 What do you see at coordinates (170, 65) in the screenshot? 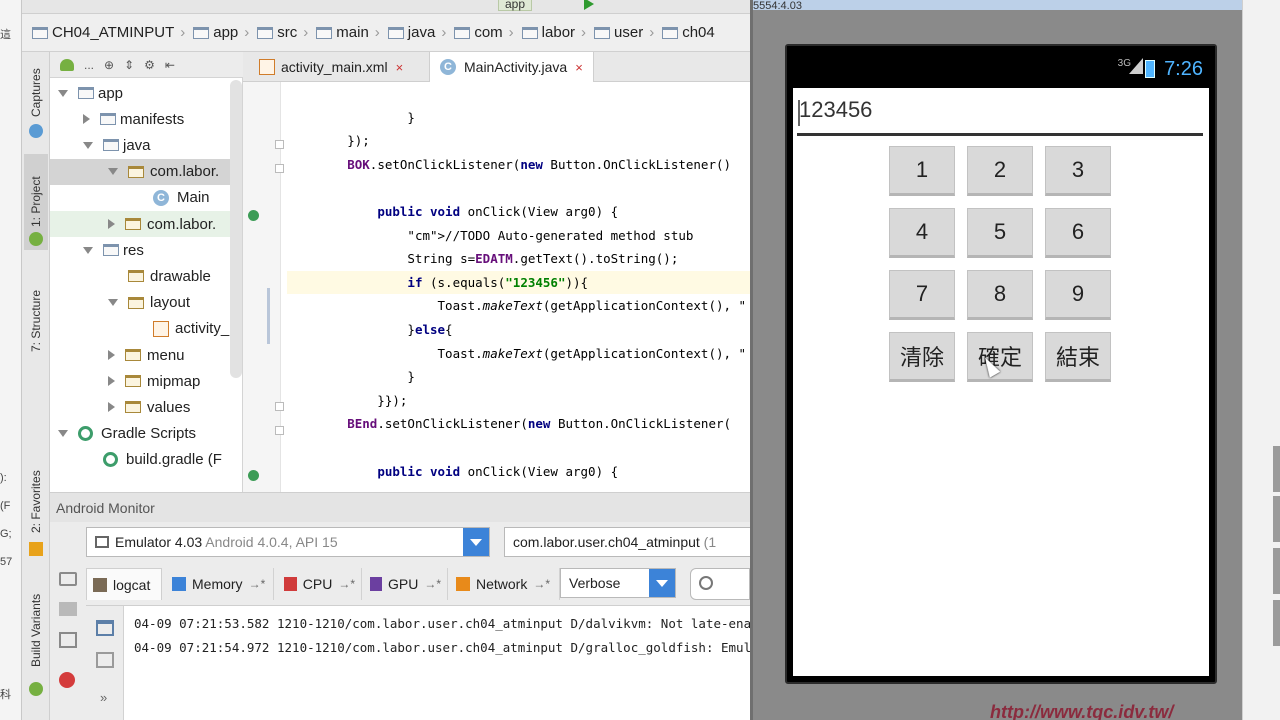
I see `hide-icon: ⇤` at bounding box center [170, 65].